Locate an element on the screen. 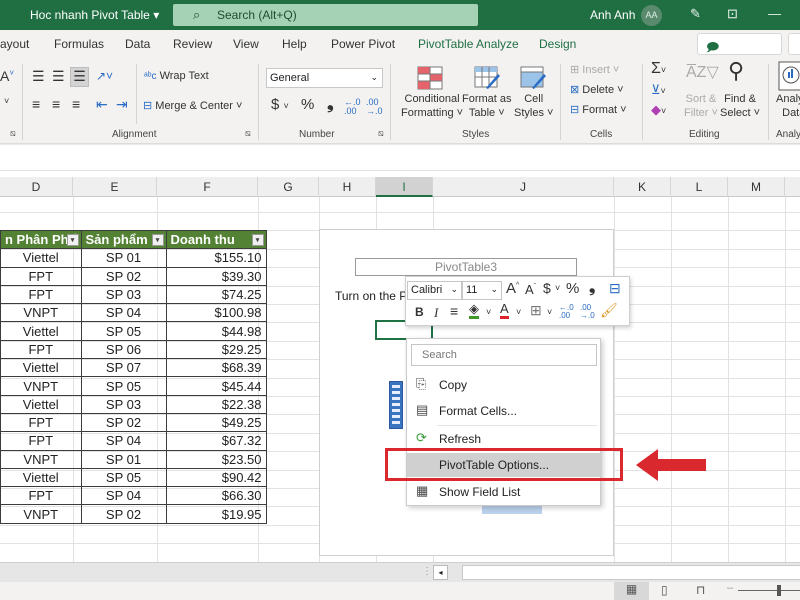 The height and width of the screenshot is (600, 800). column-header-i: I is located at coordinates (404, 187).